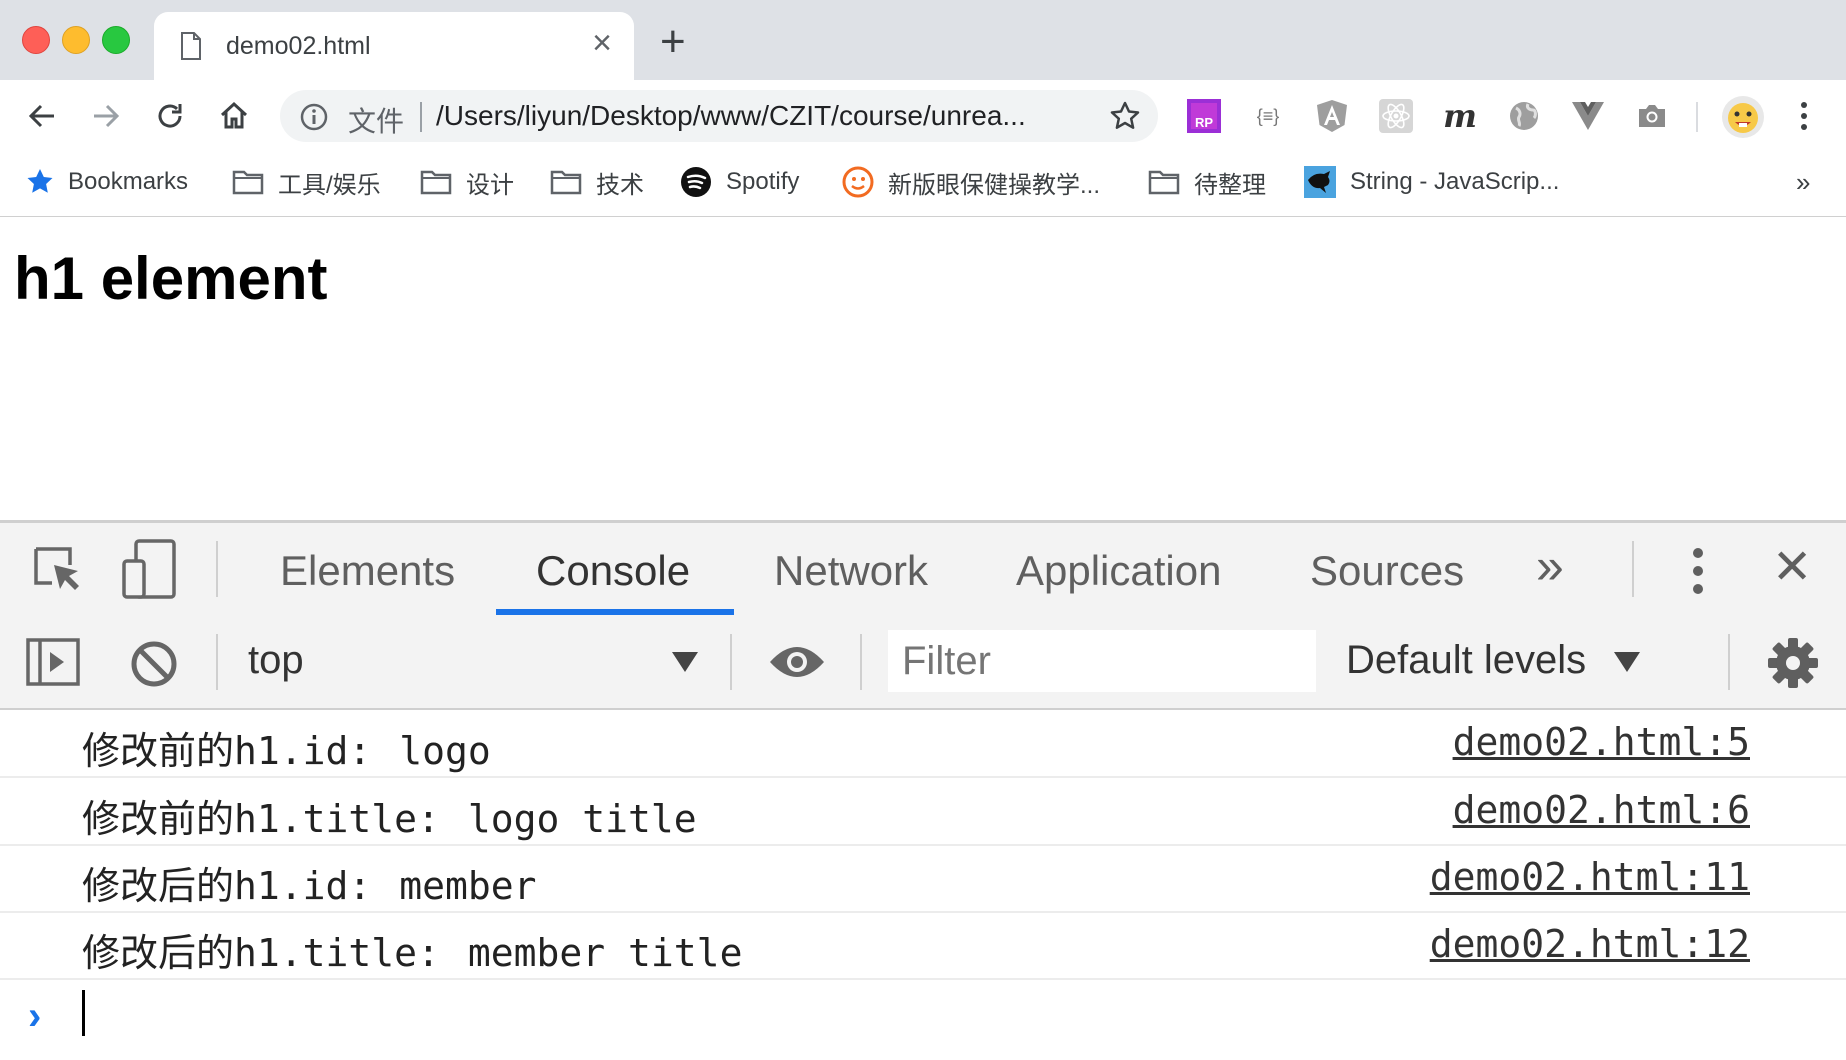 The image size is (1846, 1060). What do you see at coordinates (1102, 661) in the screenshot?
I see `filter-input` at bounding box center [1102, 661].